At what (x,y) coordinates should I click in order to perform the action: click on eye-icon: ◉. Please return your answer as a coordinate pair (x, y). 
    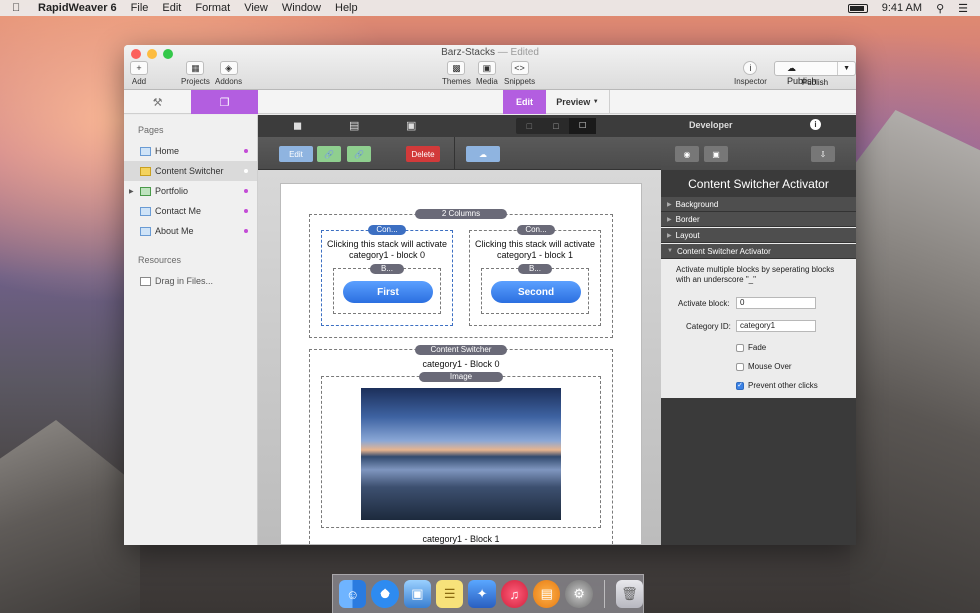
    Looking at the image, I should click on (687, 154).